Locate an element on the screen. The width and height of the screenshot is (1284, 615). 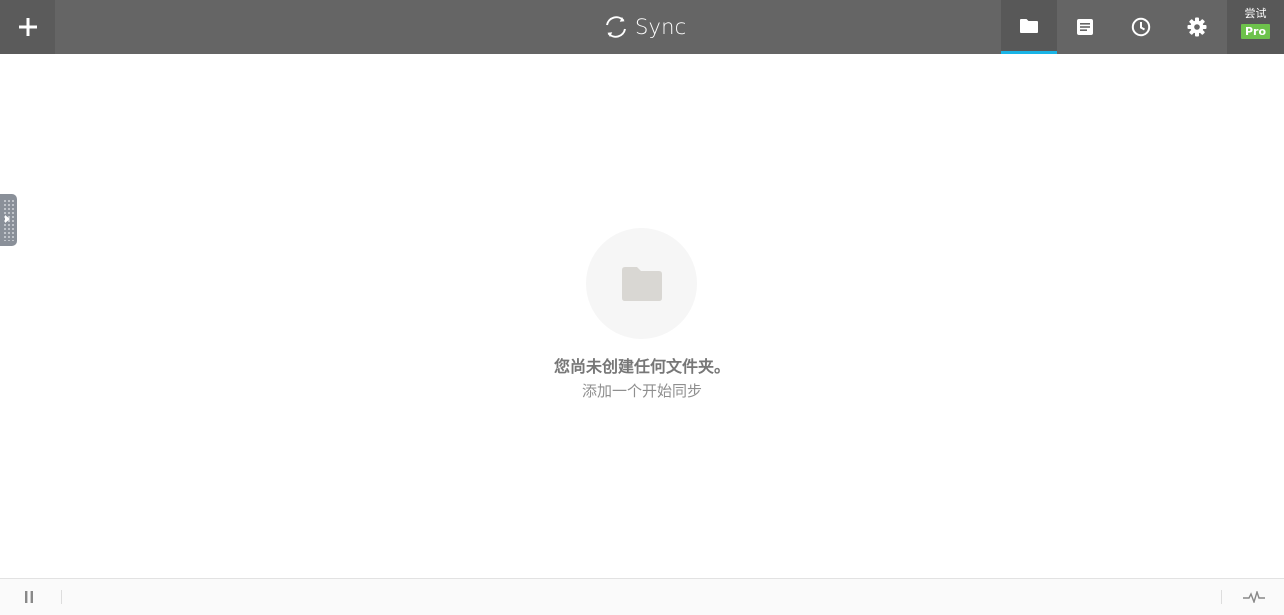
empty-state-title: 您尚未创建任何文件夹。 is located at coordinates (641, 366).